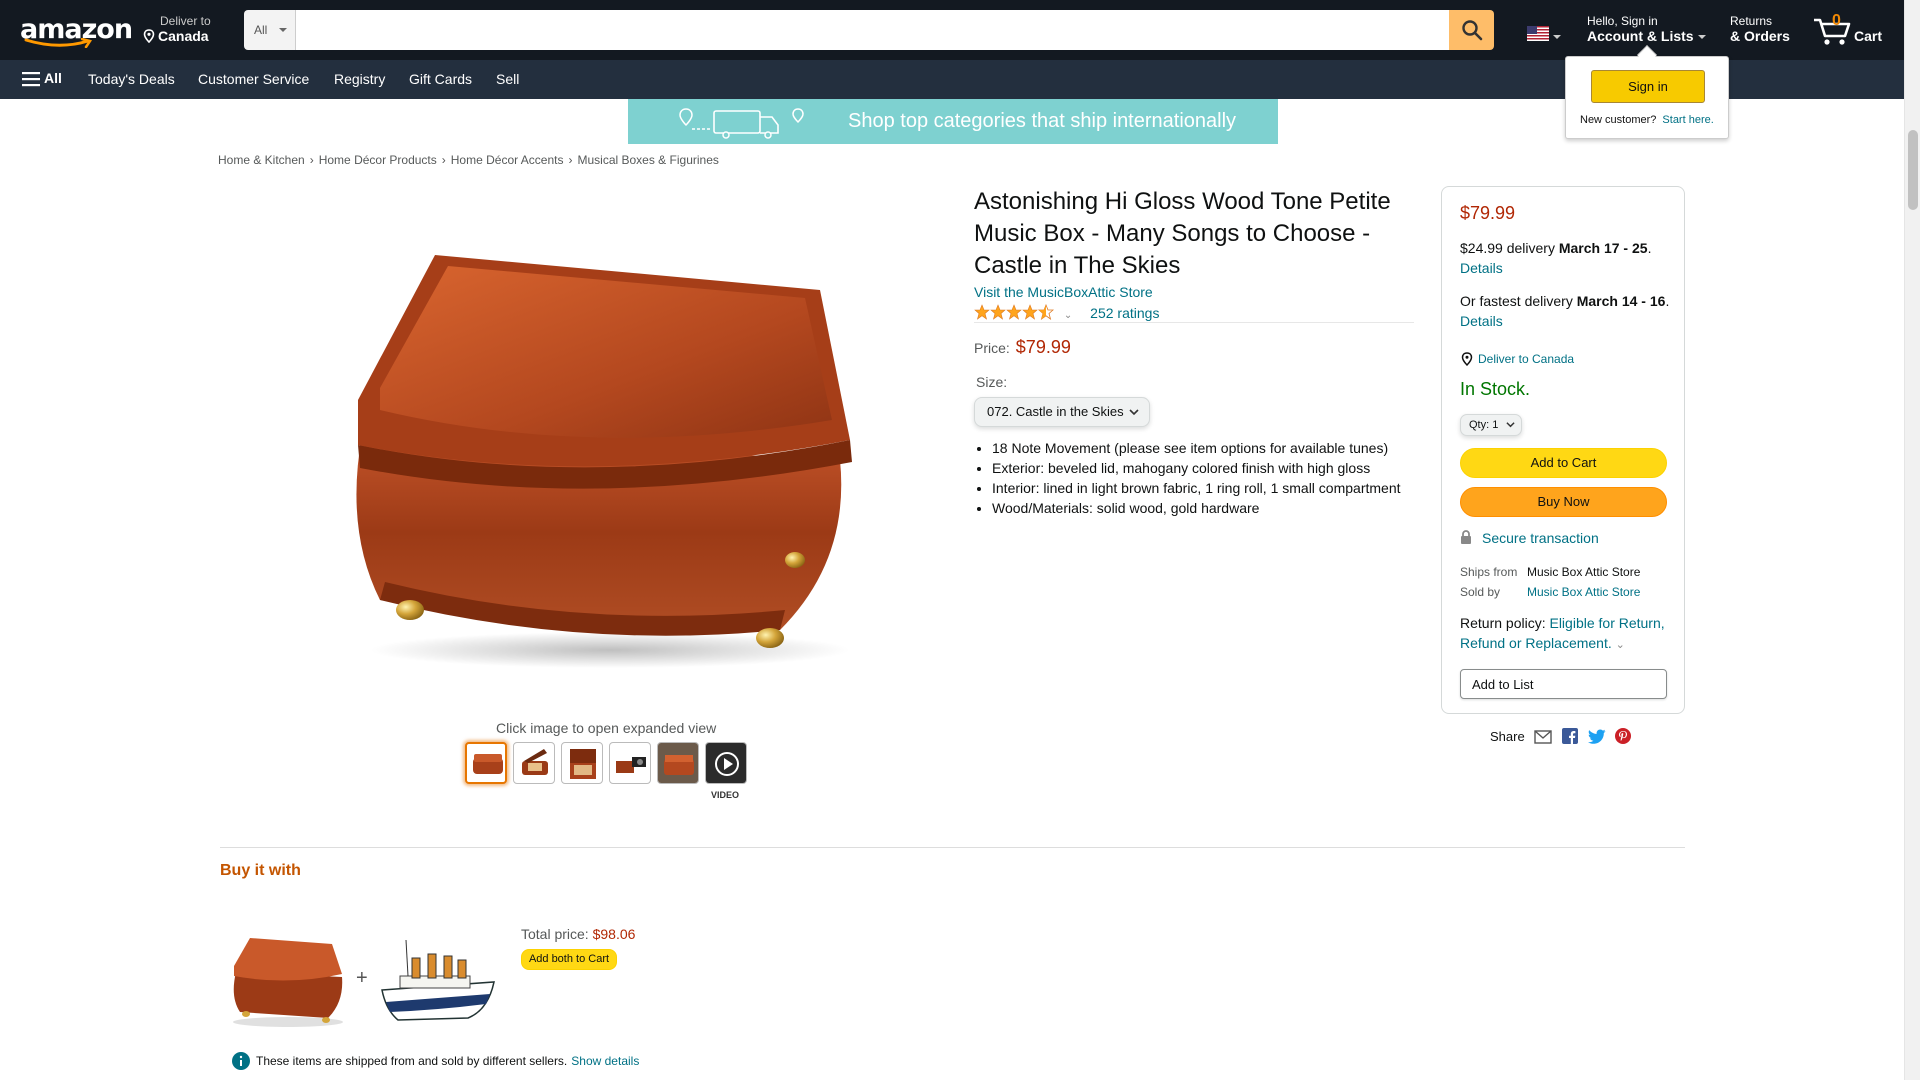 This screenshot has width=1920, height=1080. Describe the element at coordinates (1540, 538) in the screenshot. I see `secure-transaction-link: Secure transaction` at that location.